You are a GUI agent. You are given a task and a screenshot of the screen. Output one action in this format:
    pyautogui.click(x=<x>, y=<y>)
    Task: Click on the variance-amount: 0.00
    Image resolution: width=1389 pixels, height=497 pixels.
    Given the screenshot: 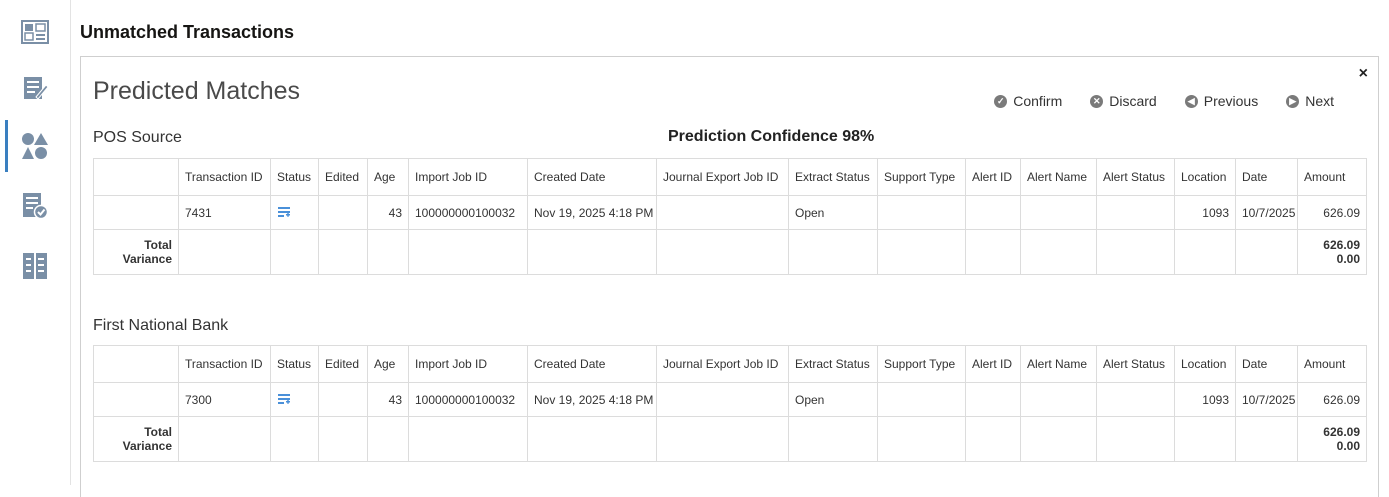 What is the action you would take?
    pyautogui.click(x=1348, y=446)
    